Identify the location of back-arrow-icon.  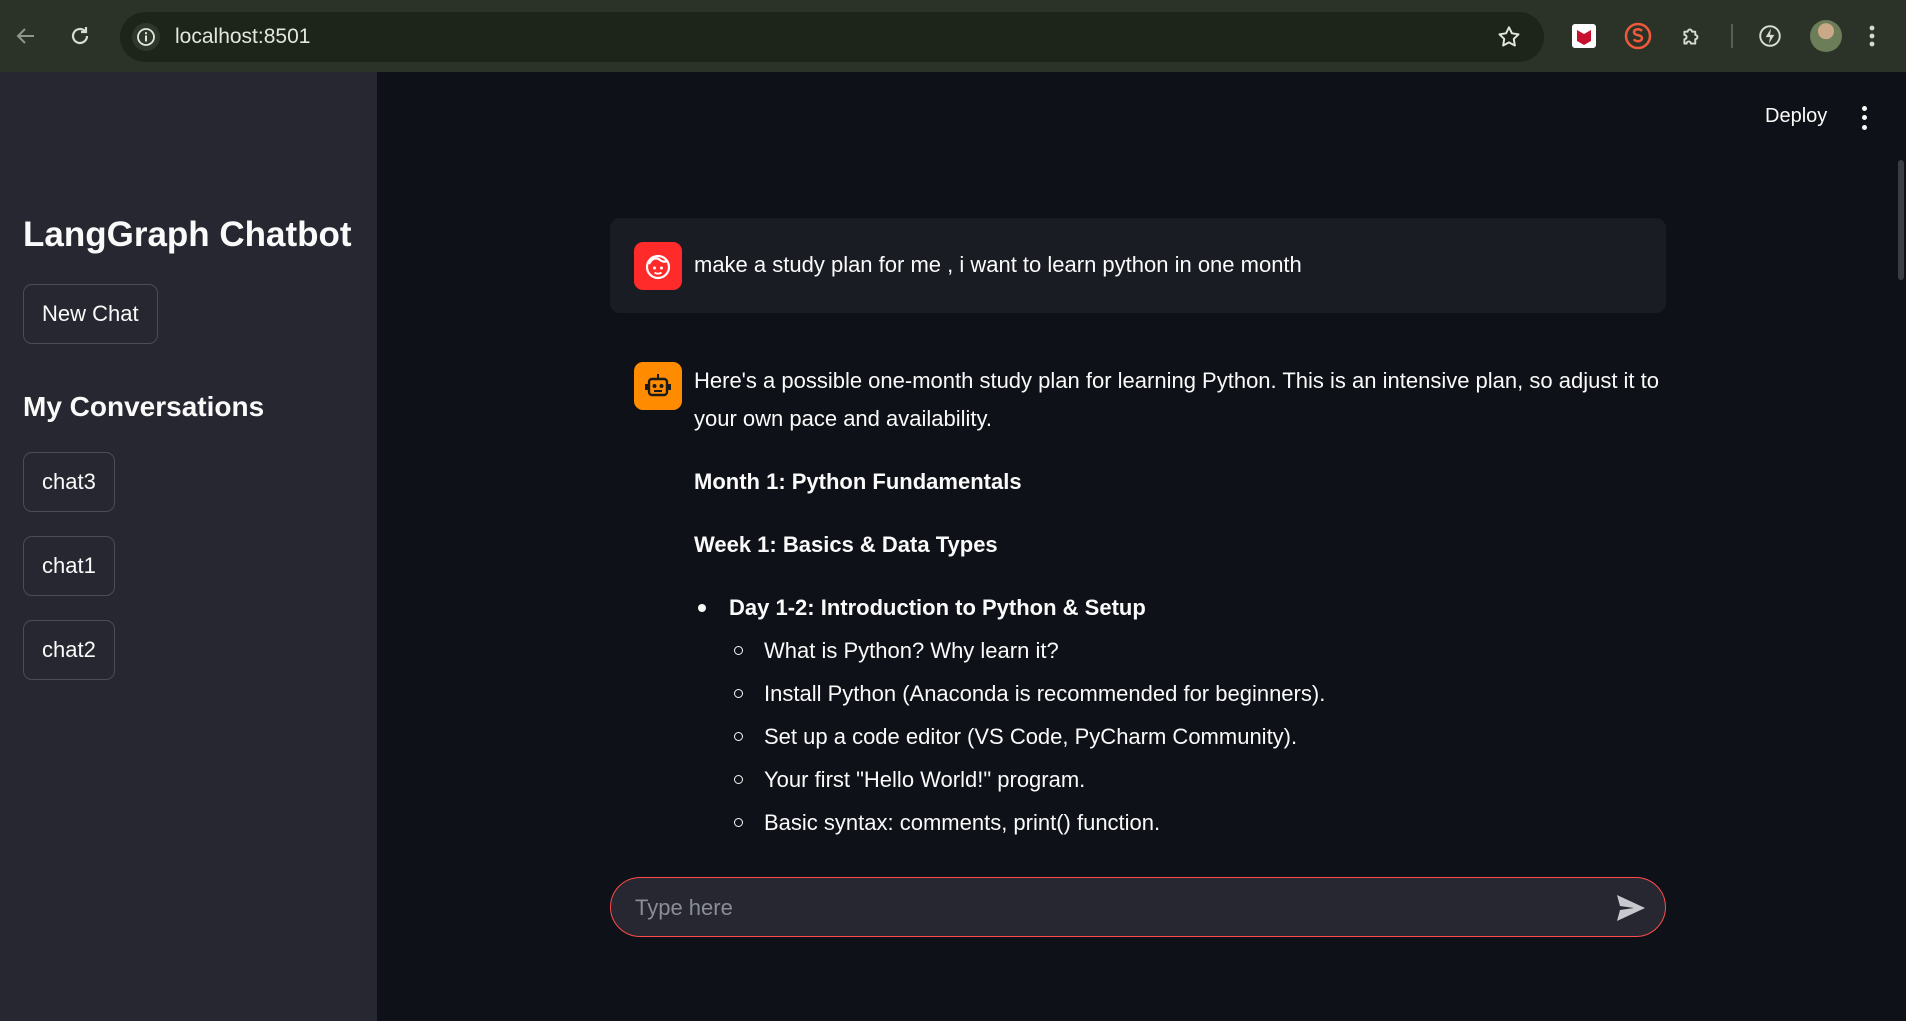
(26, 36).